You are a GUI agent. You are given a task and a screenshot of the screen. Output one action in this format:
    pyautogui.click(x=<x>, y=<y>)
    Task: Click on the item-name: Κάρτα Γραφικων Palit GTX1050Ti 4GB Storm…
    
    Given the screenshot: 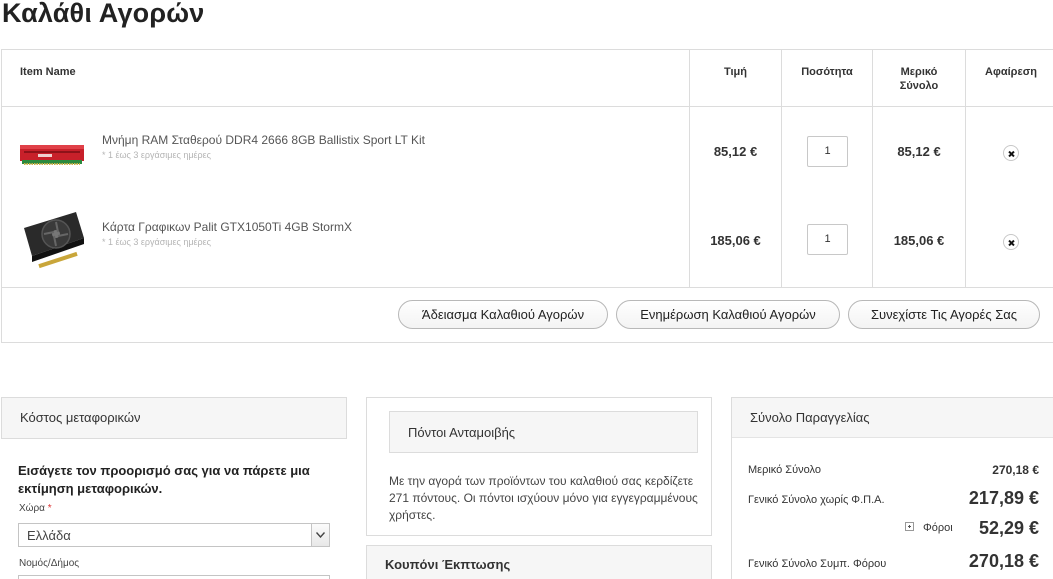 What is the action you would take?
    pyautogui.click(x=227, y=227)
    